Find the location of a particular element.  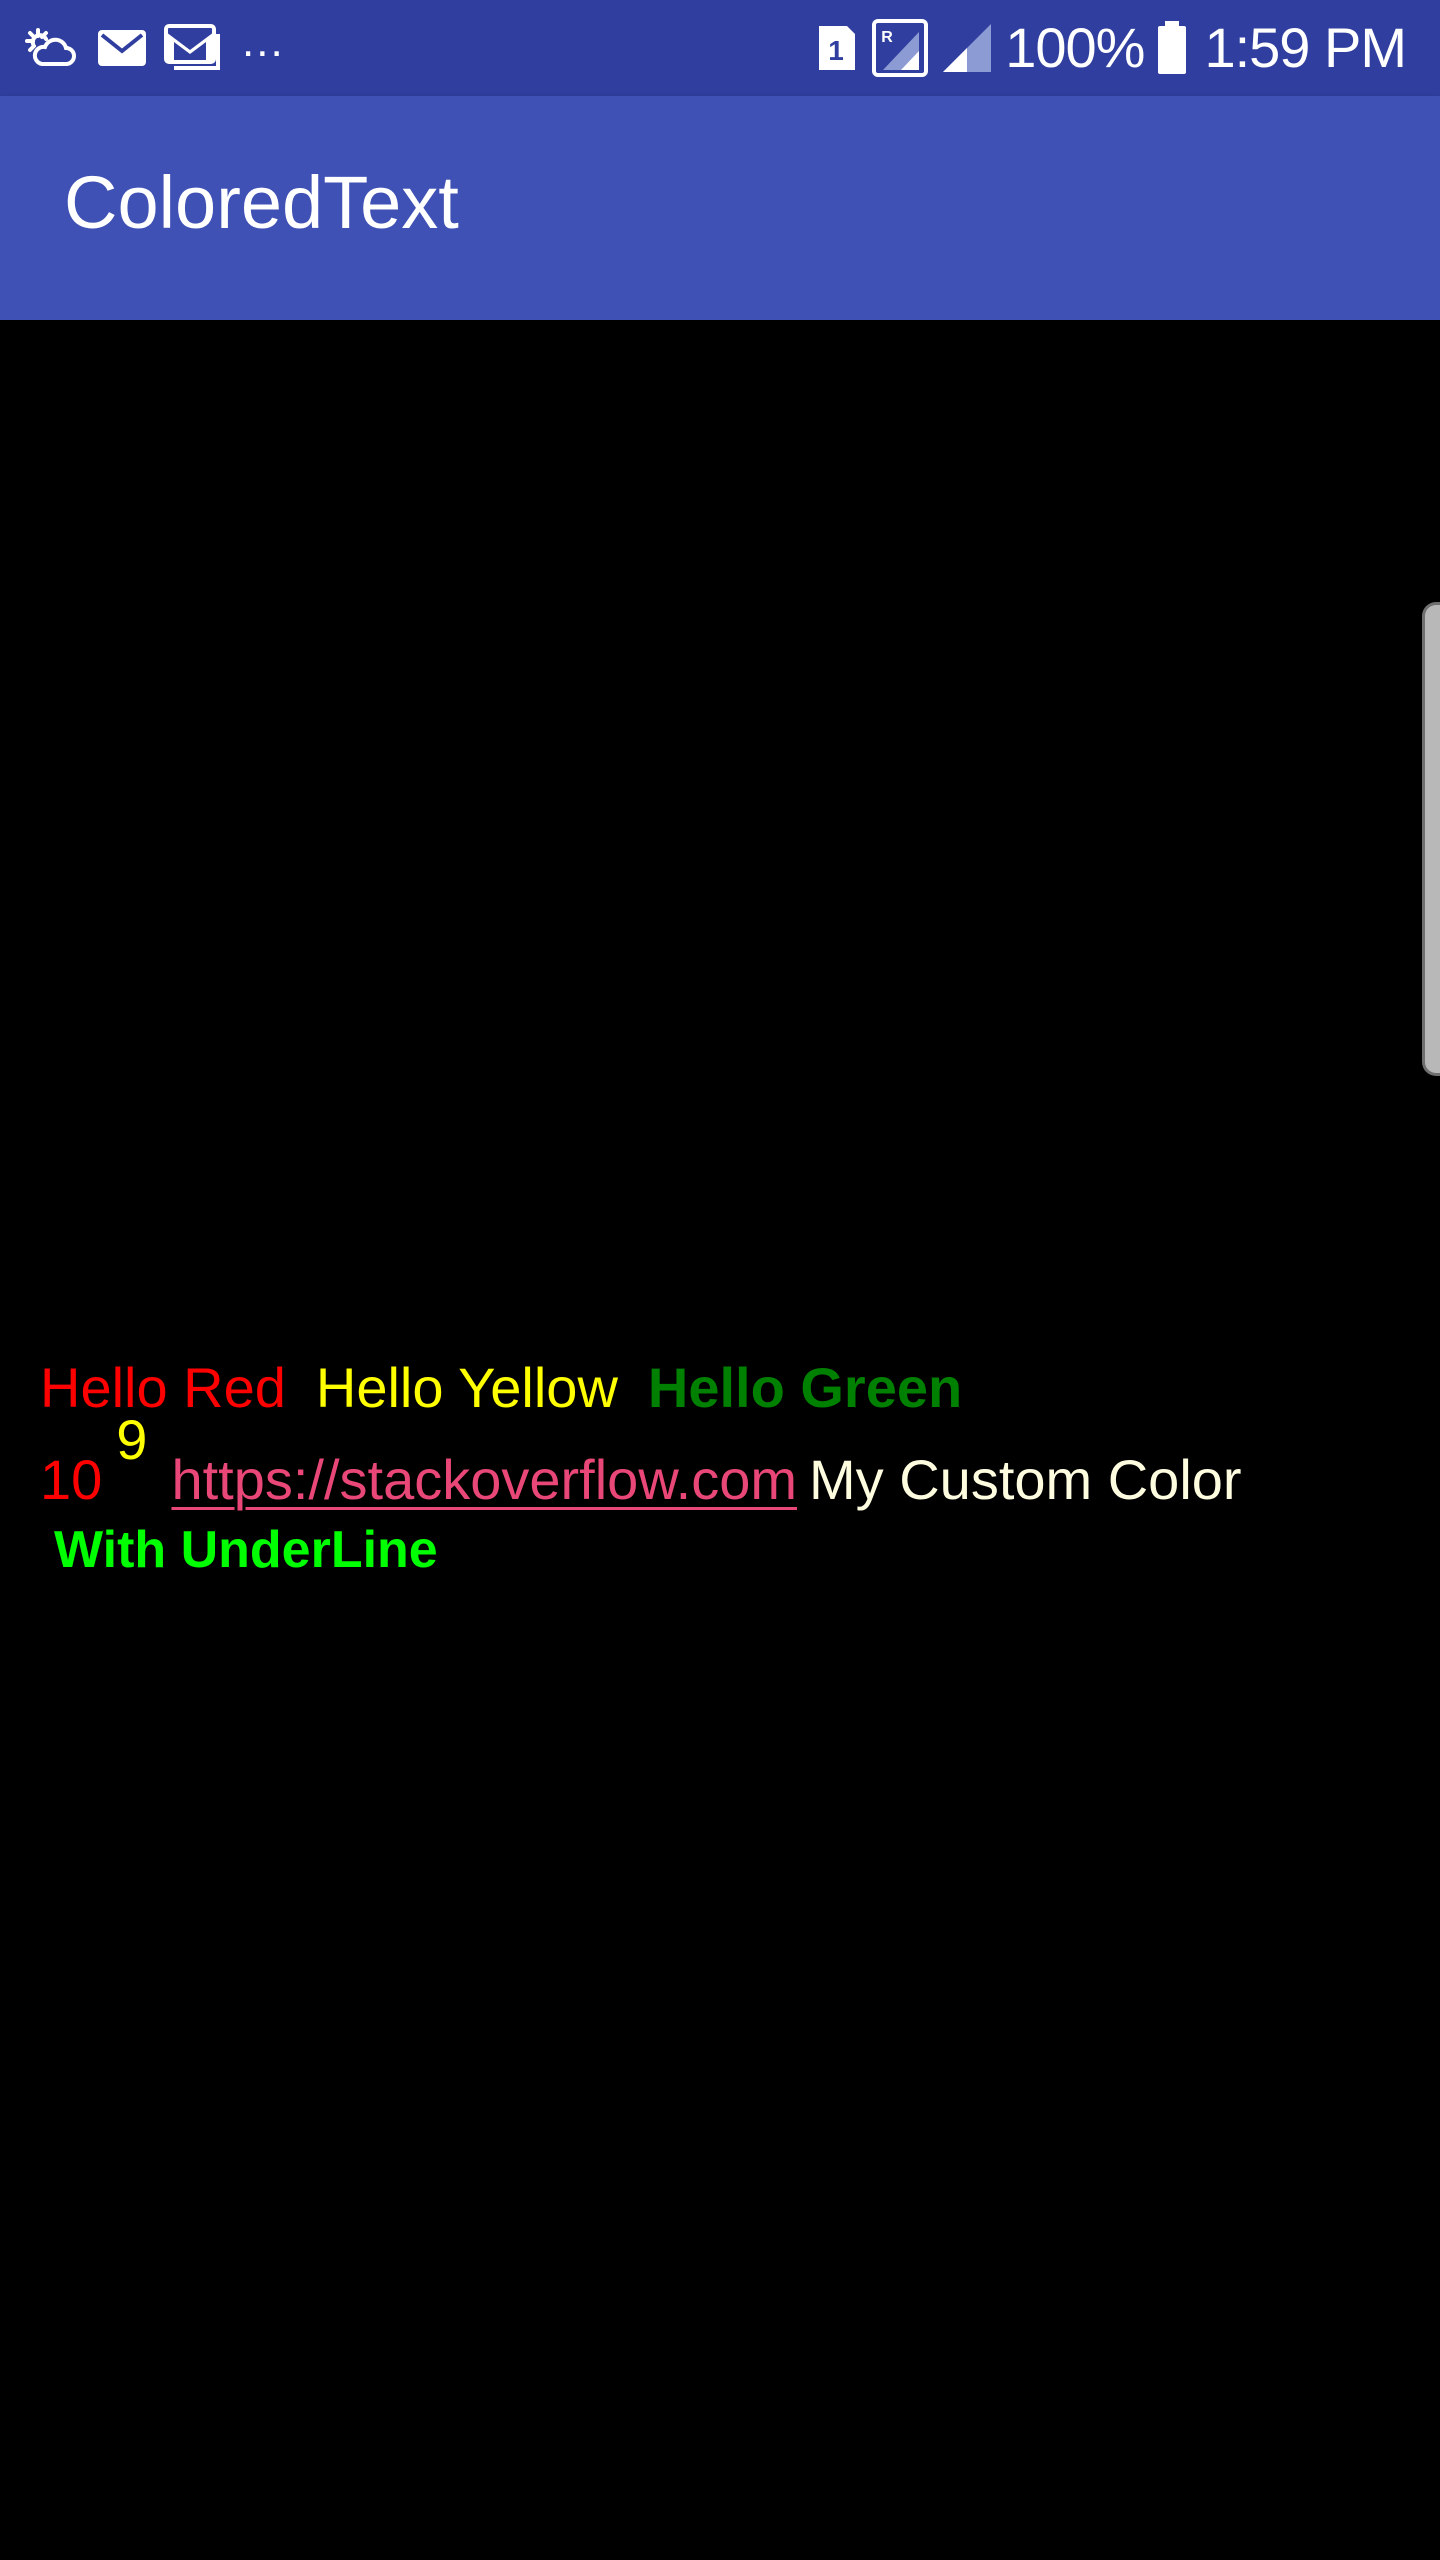

colored-text-line-1: Hello Red Hello Yellow Hello Green is located at coordinates (501, 1388).